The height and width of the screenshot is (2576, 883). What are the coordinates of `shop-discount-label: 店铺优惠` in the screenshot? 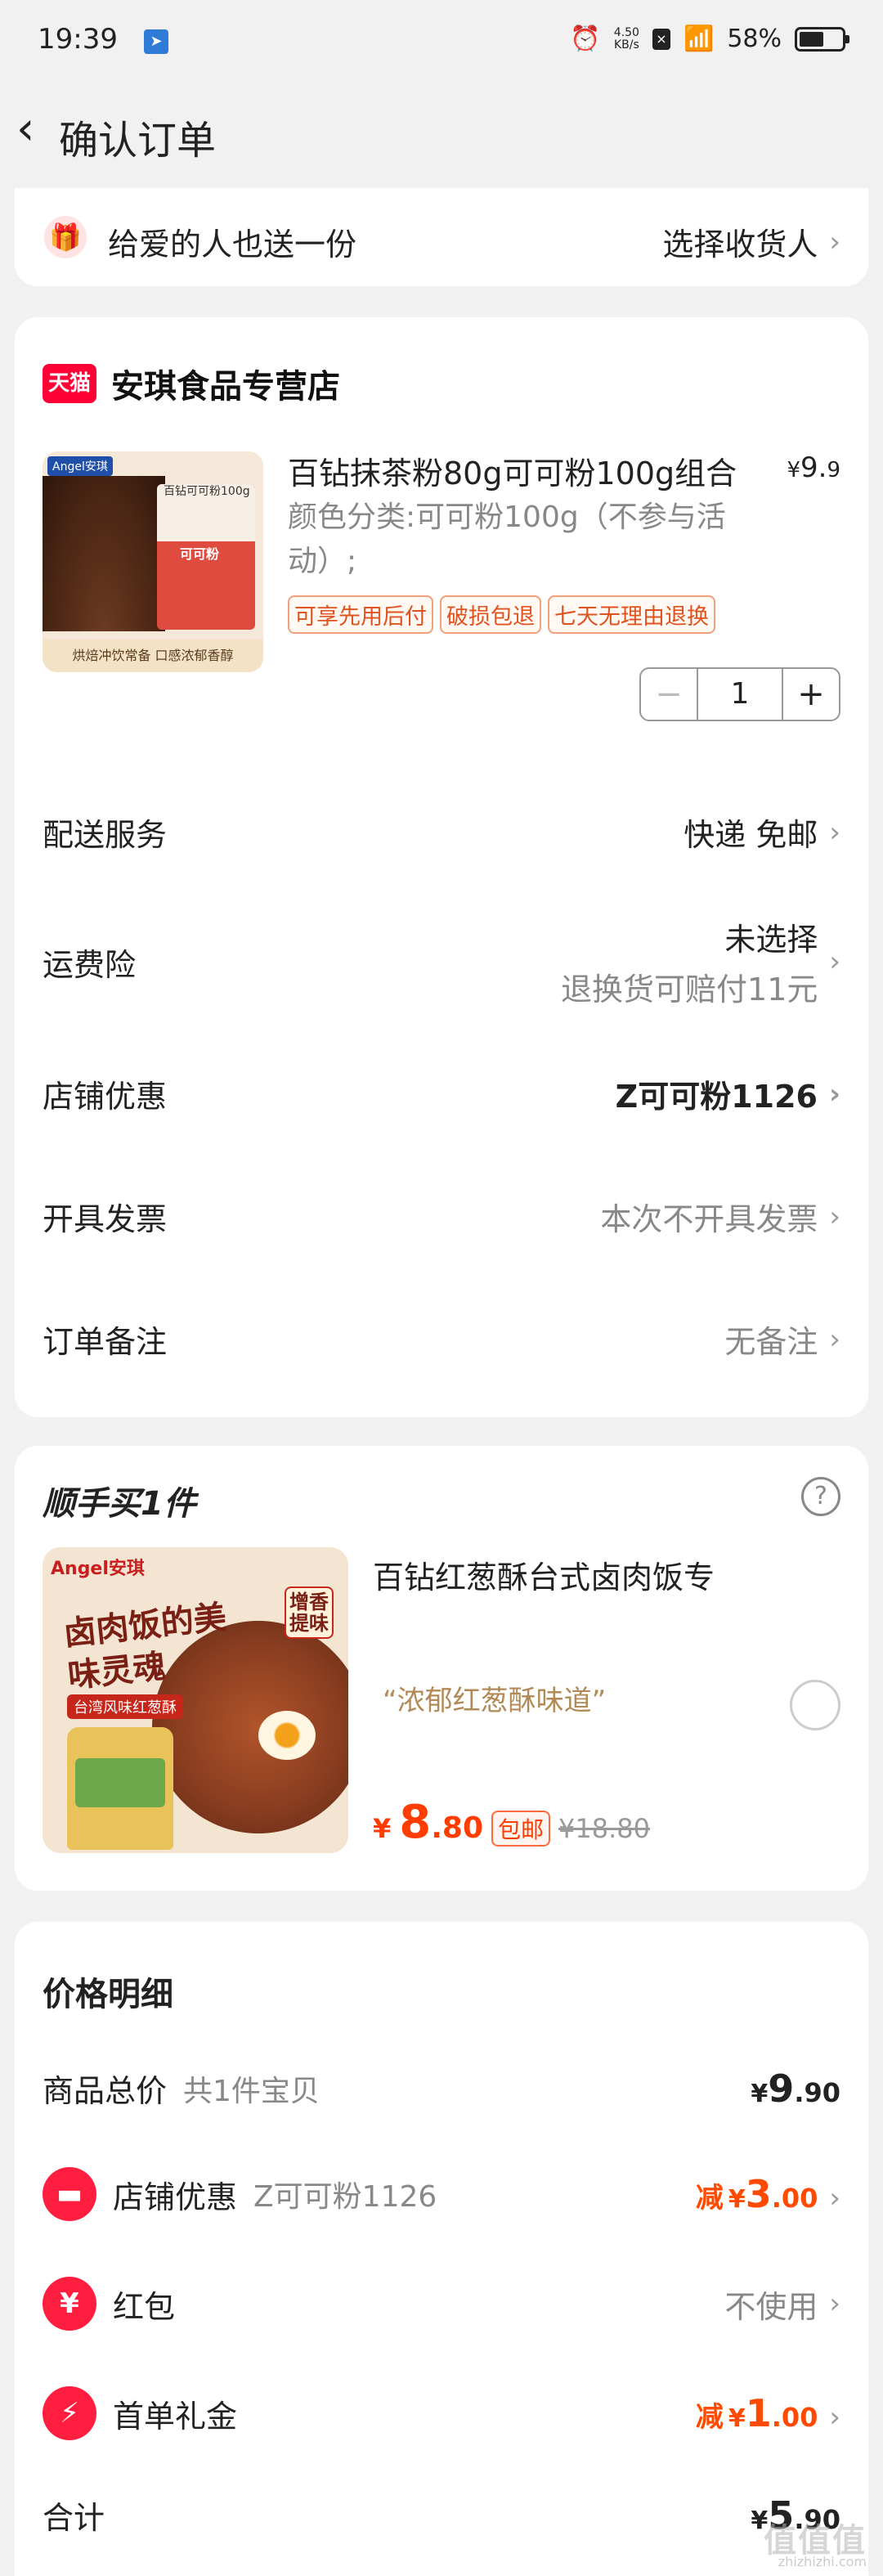 It's located at (105, 1093).